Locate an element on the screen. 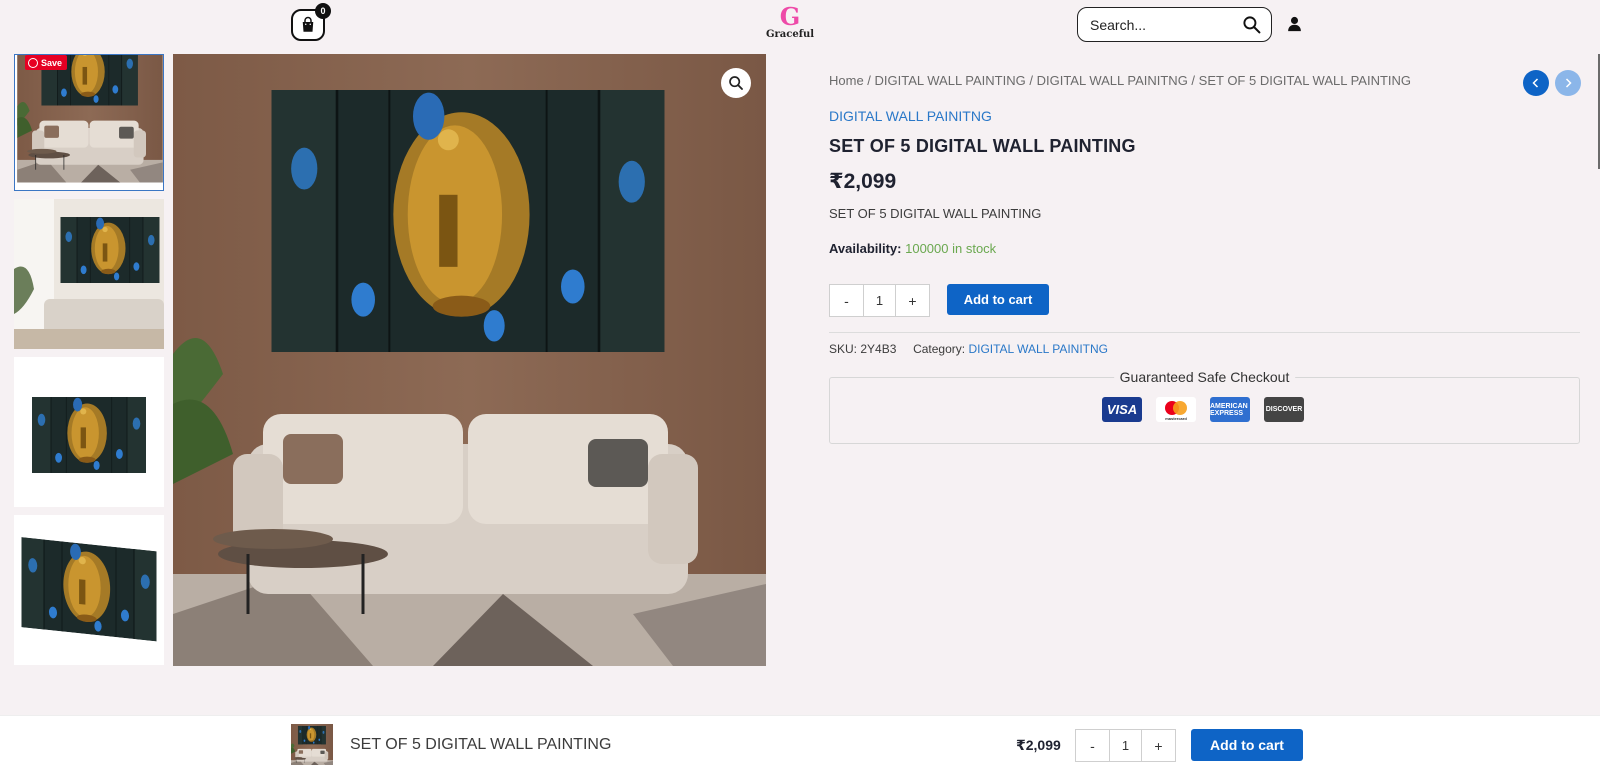 The height and width of the screenshot is (765, 1600). amex-icon: AMERICAN EXPRESS is located at coordinates (1230, 409).